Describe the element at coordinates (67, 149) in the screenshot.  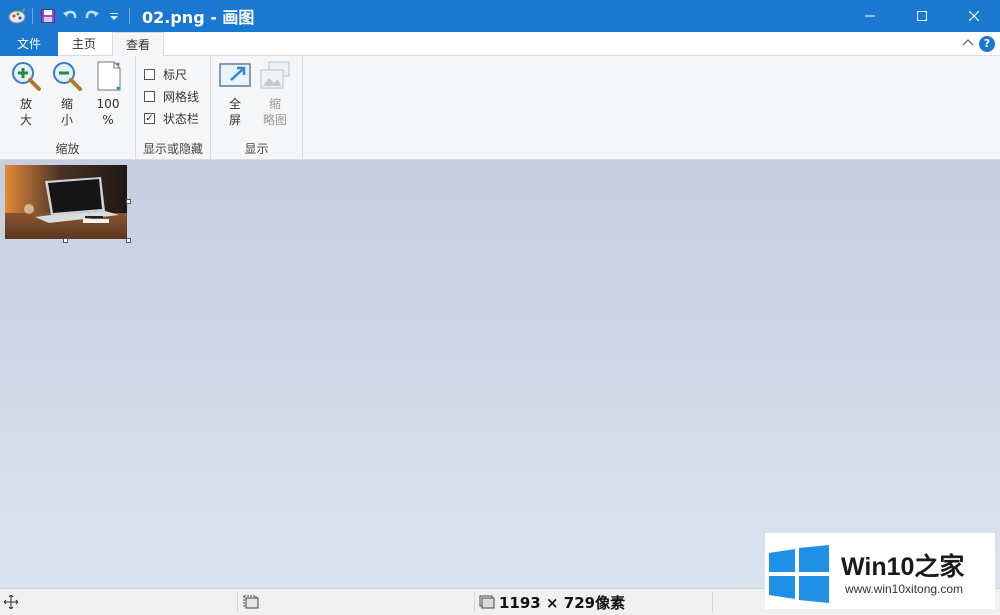
I see `zoom-group-label: 缩放` at that location.